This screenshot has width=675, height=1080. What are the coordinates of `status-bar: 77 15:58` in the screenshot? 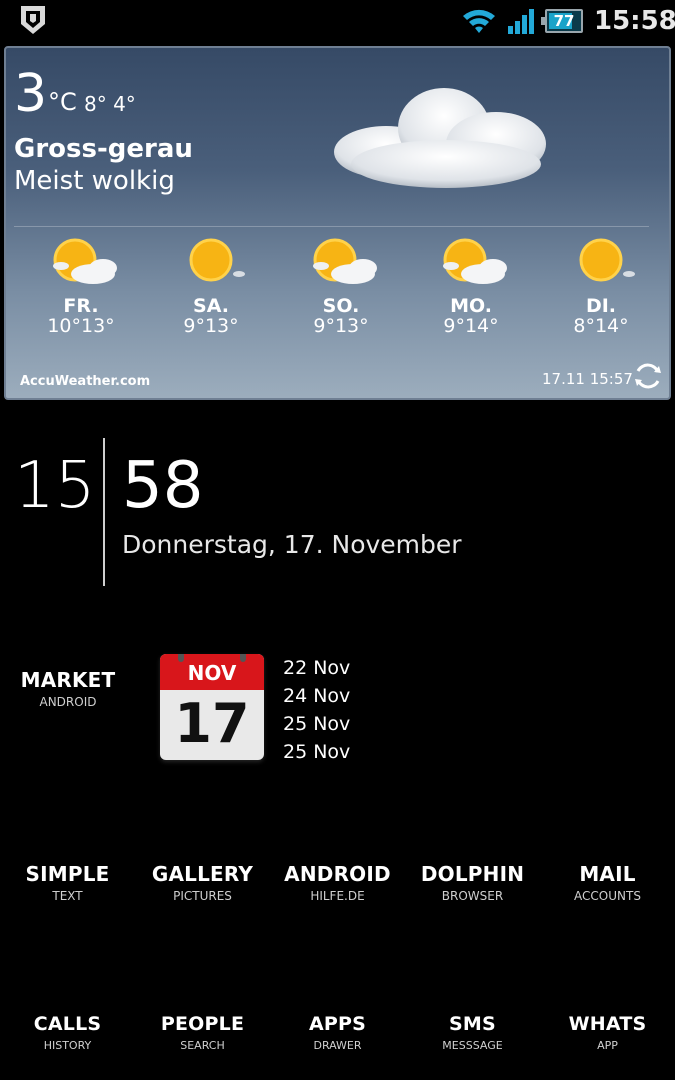 It's located at (337, 22).